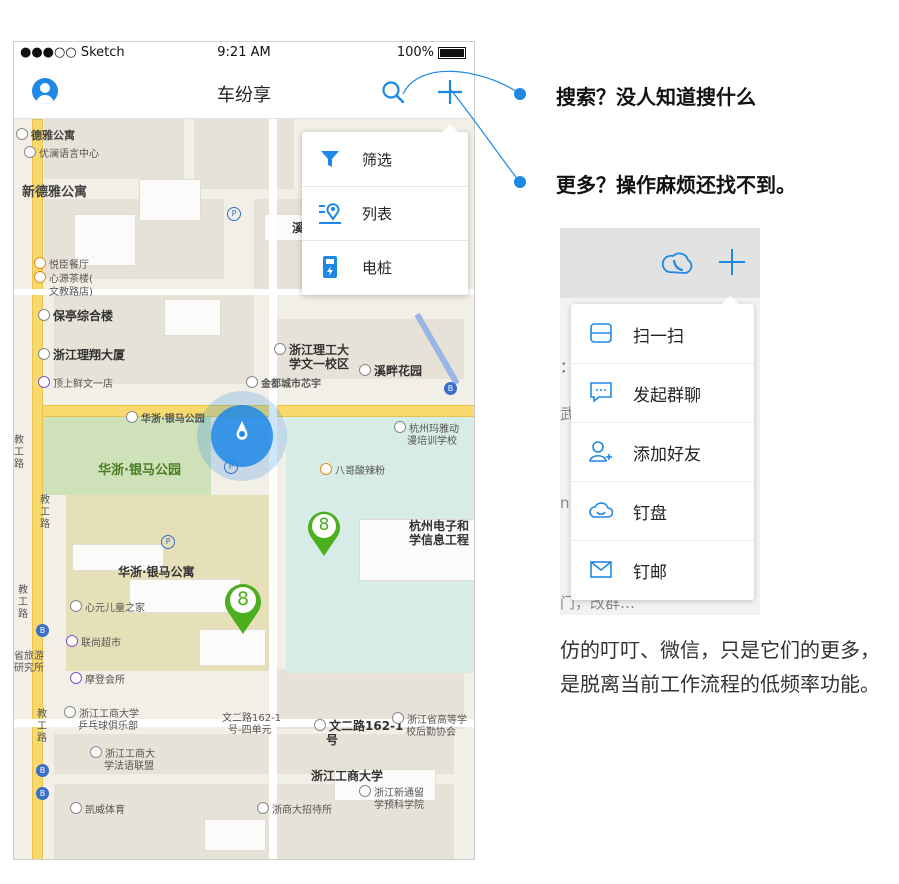 Image resolution: width=899 pixels, height=884 pixels. Describe the element at coordinates (732, 262) in the screenshot. I see `plus-icon` at that location.